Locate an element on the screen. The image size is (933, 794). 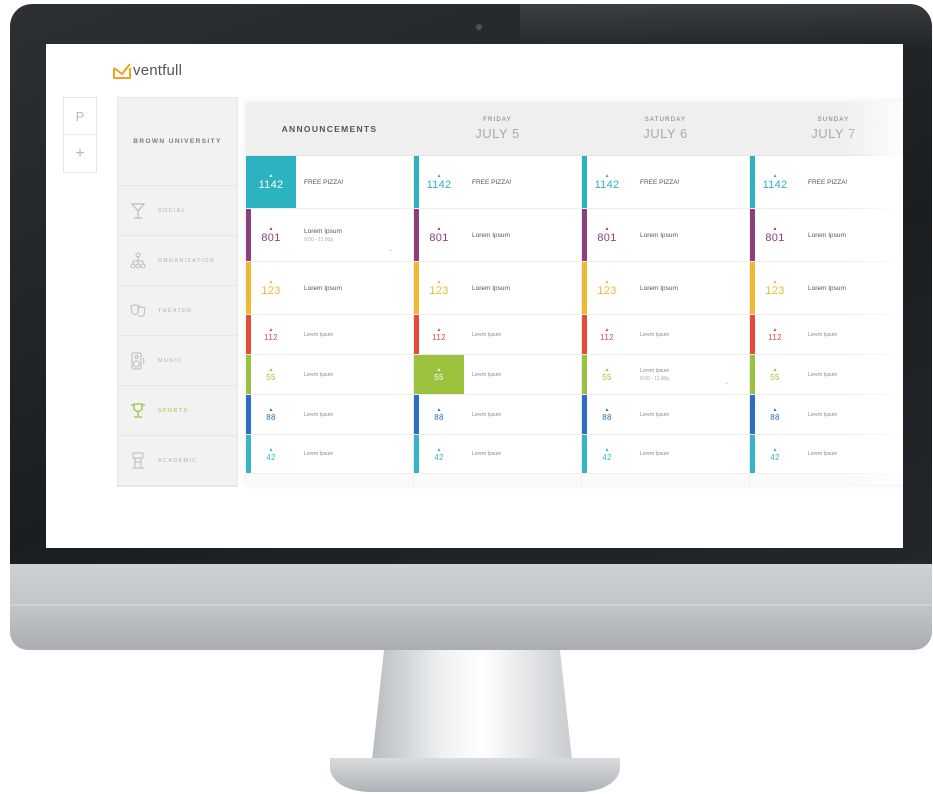
count-value: 801 is located at coordinates (271, 238).